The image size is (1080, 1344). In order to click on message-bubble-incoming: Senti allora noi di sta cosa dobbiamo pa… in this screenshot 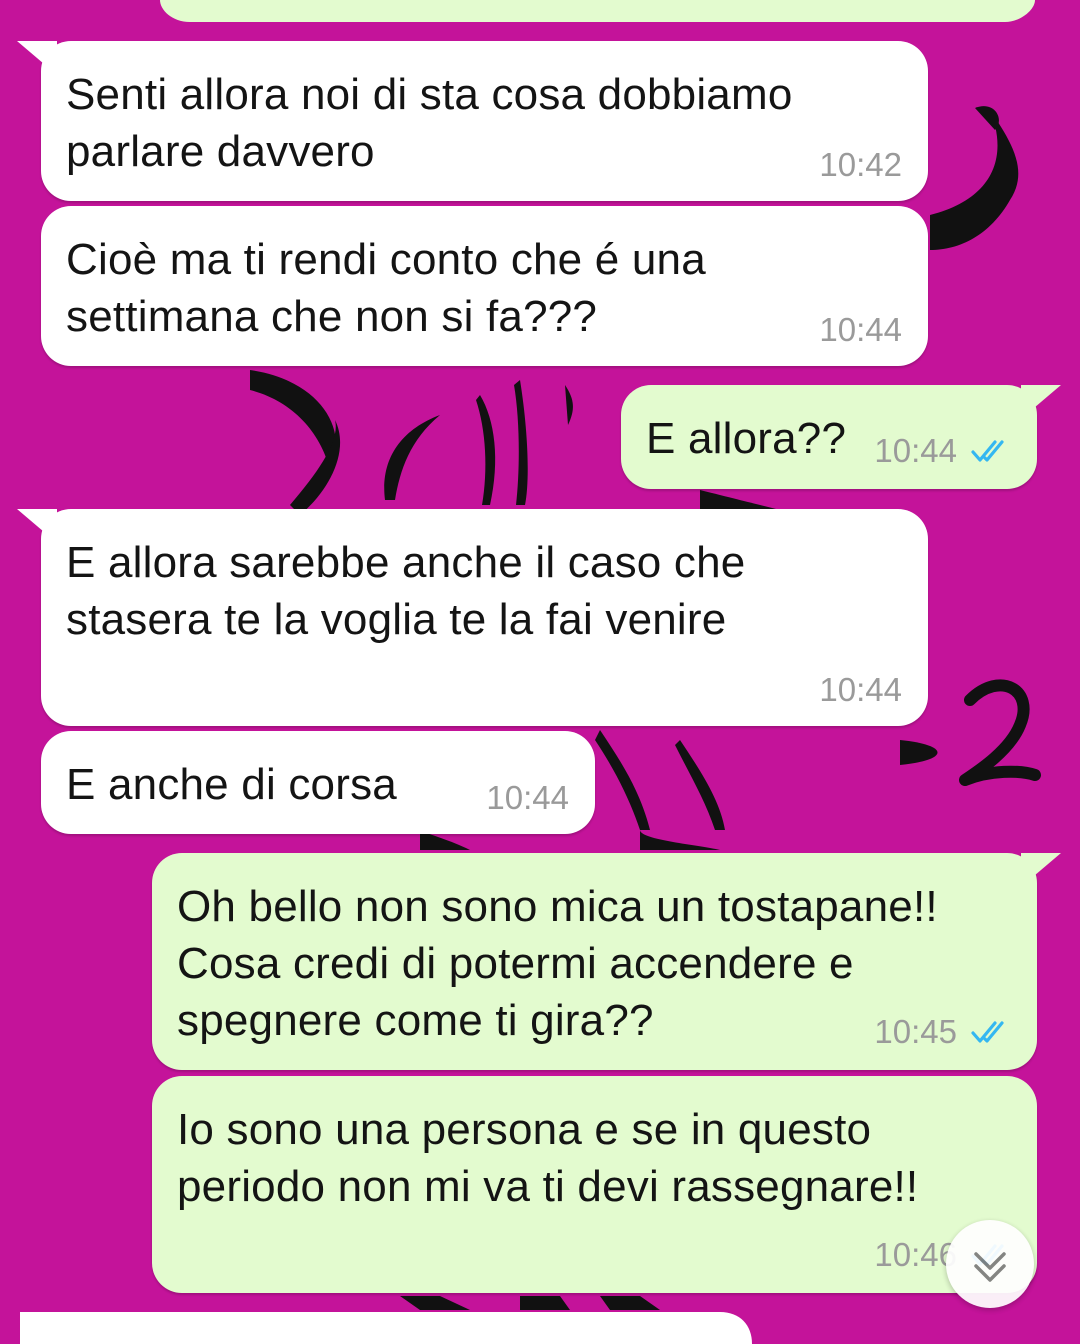, I will do `click(472, 121)`.